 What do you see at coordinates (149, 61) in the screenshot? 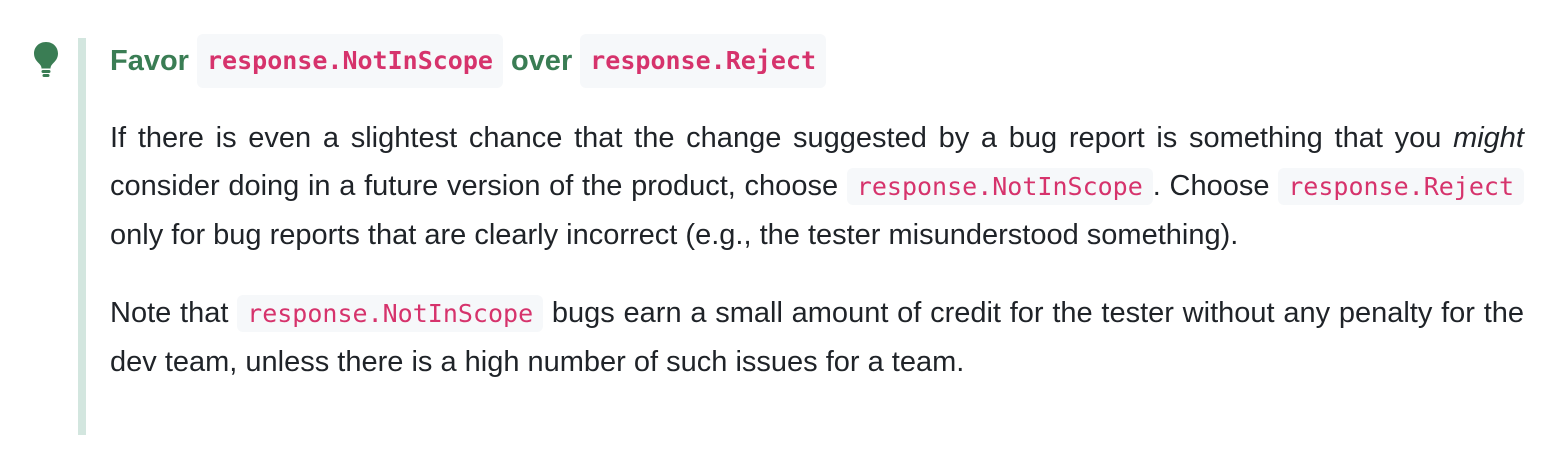
I see `title-prefix: Favor` at bounding box center [149, 61].